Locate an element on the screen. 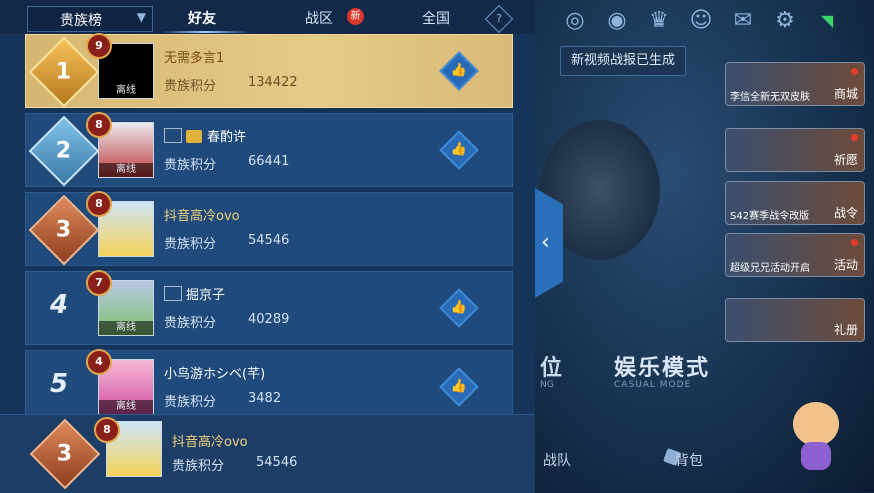  rank-number: 5 is located at coordinates (59, 384).